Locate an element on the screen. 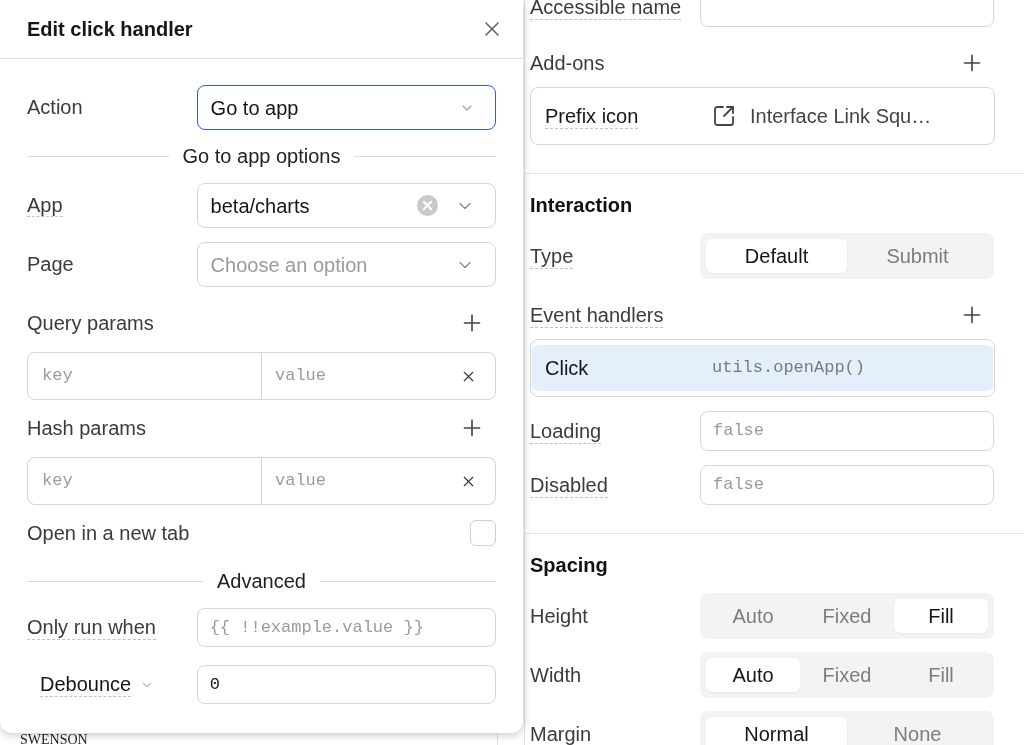 Image resolution: width=1024 pixels, height=745 pixels. divider-label: Advanced is located at coordinates (261, 581).